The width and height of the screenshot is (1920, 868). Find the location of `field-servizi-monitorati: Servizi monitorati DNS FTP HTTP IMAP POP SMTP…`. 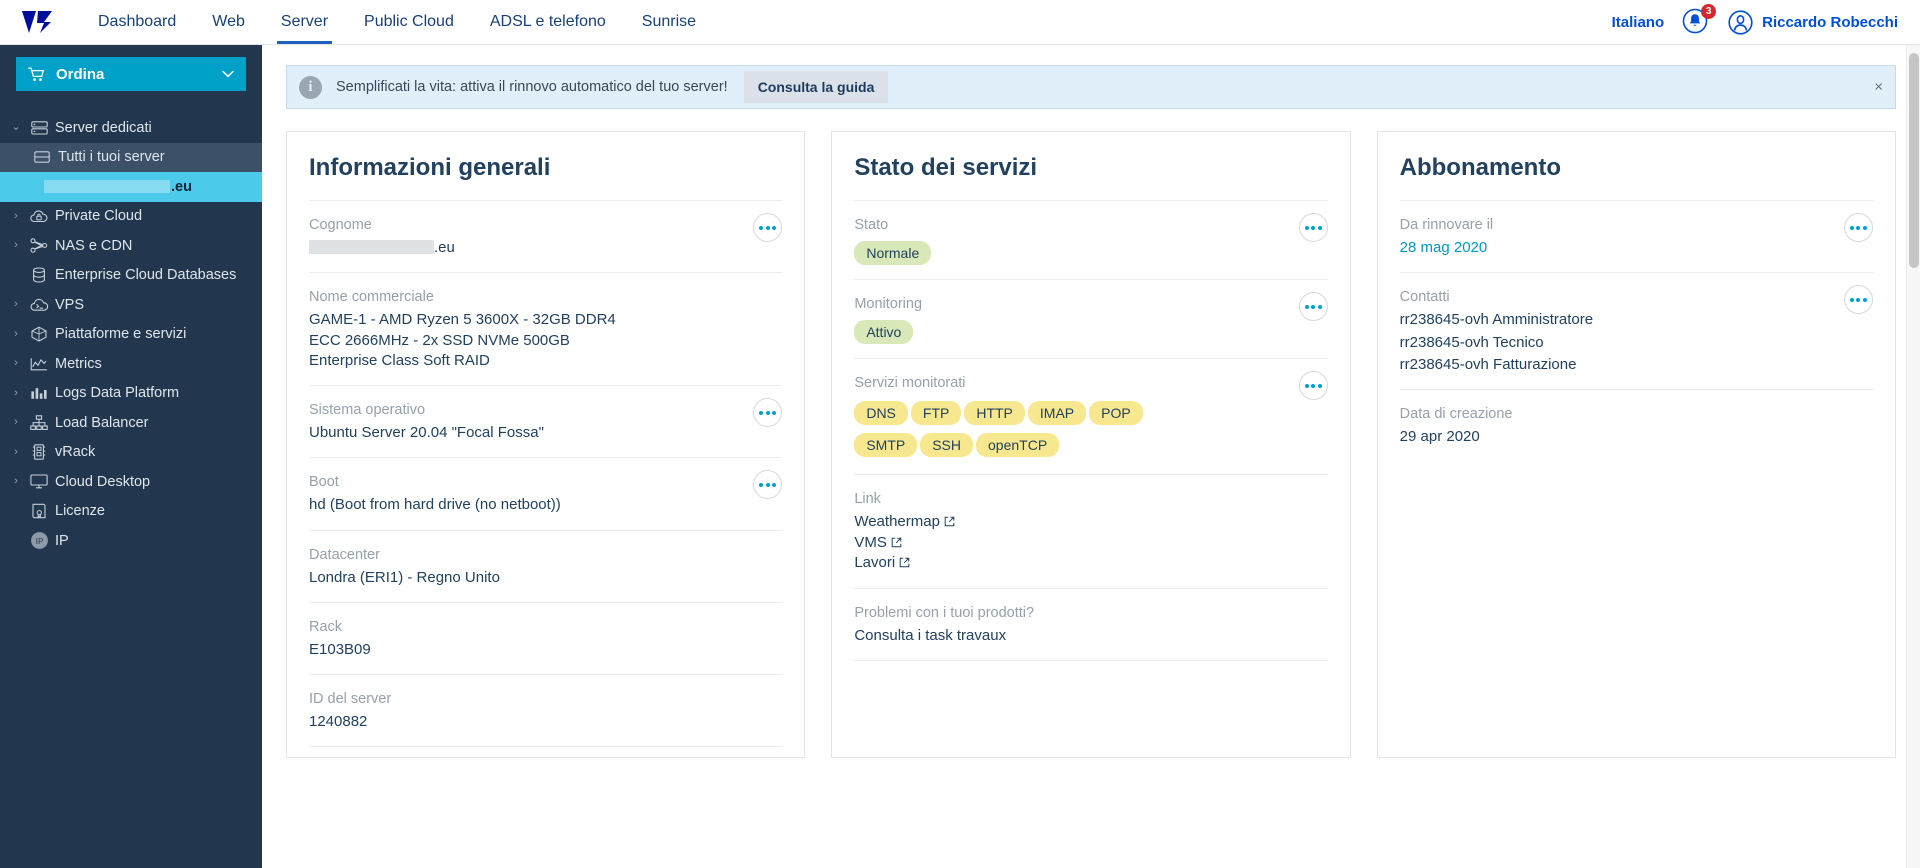

field-servizi-monitorati: Servizi monitorati DNS FTP HTTP IMAP POP SMTP… is located at coordinates (1091, 416).